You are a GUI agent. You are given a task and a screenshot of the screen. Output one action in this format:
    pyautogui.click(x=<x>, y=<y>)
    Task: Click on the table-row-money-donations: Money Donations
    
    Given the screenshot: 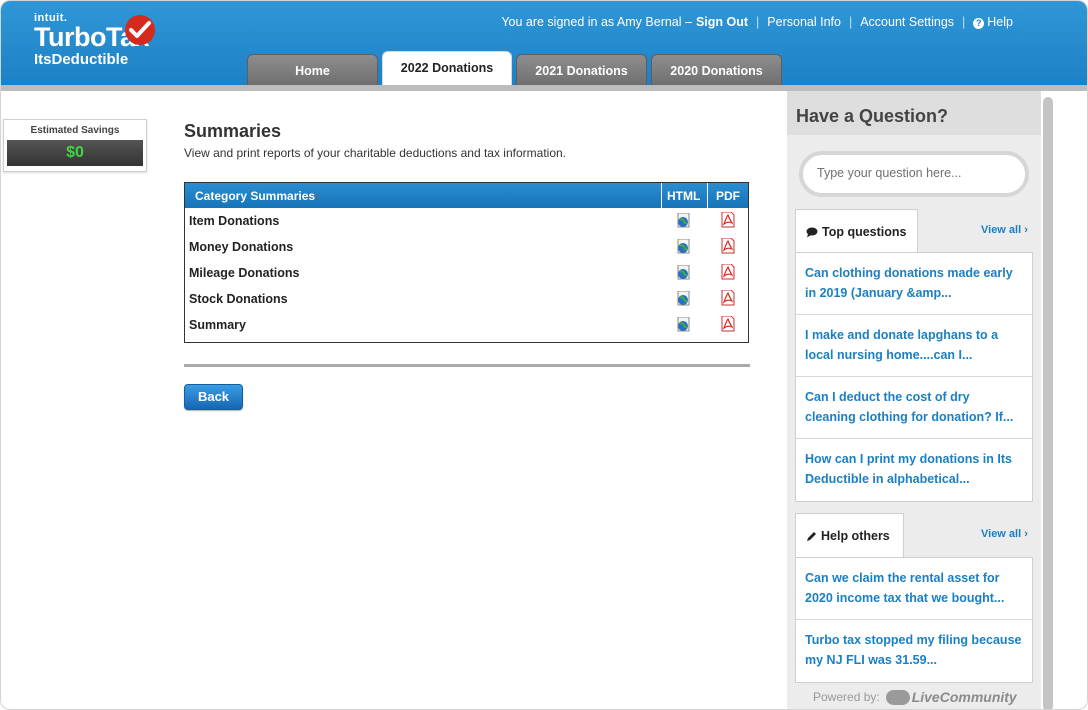 What is the action you would take?
    pyautogui.click(x=241, y=247)
    